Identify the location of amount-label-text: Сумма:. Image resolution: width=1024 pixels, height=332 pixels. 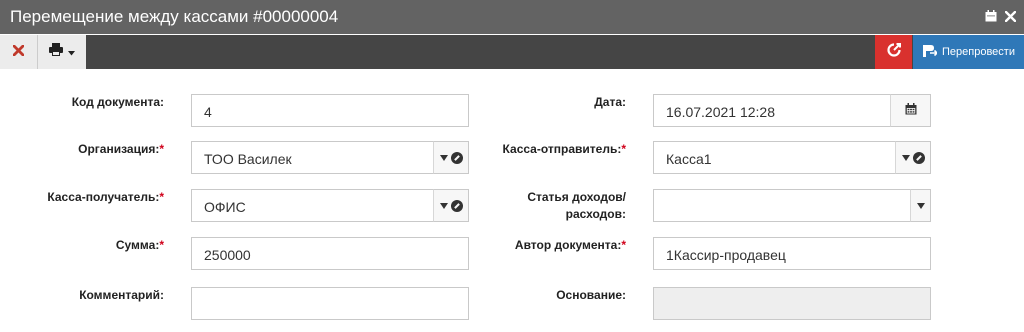
(137, 245).